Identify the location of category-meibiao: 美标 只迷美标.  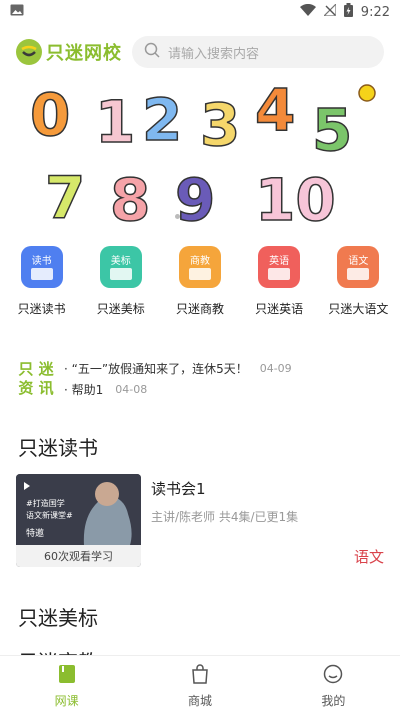
(121, 286).